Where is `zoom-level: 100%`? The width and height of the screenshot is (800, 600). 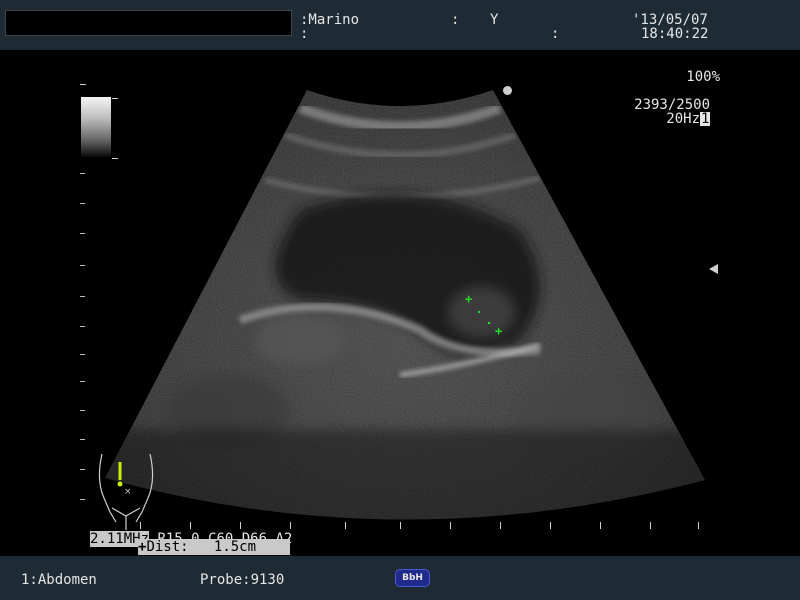
zoom-level: 100% is located at coordinates (703, 77).